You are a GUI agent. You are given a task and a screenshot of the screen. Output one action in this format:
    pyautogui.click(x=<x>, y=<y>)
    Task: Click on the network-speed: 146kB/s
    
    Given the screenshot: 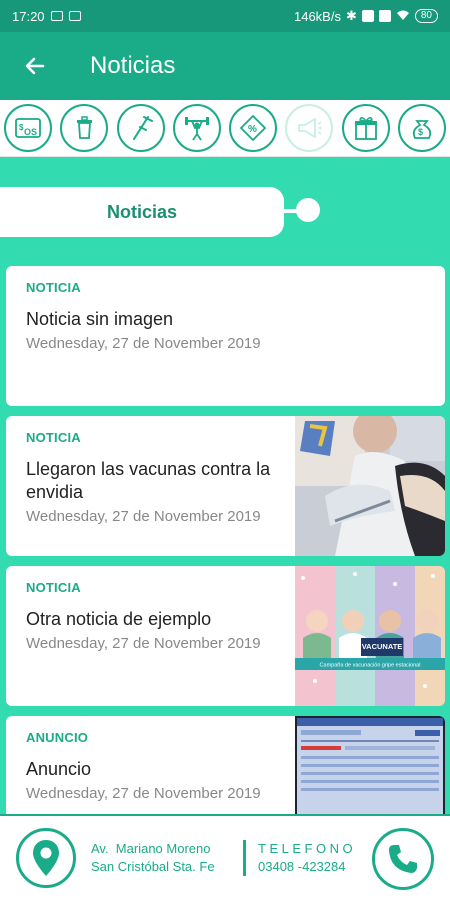 What is the action you would take?
    pyautogui.click(x=317, y=16)
    